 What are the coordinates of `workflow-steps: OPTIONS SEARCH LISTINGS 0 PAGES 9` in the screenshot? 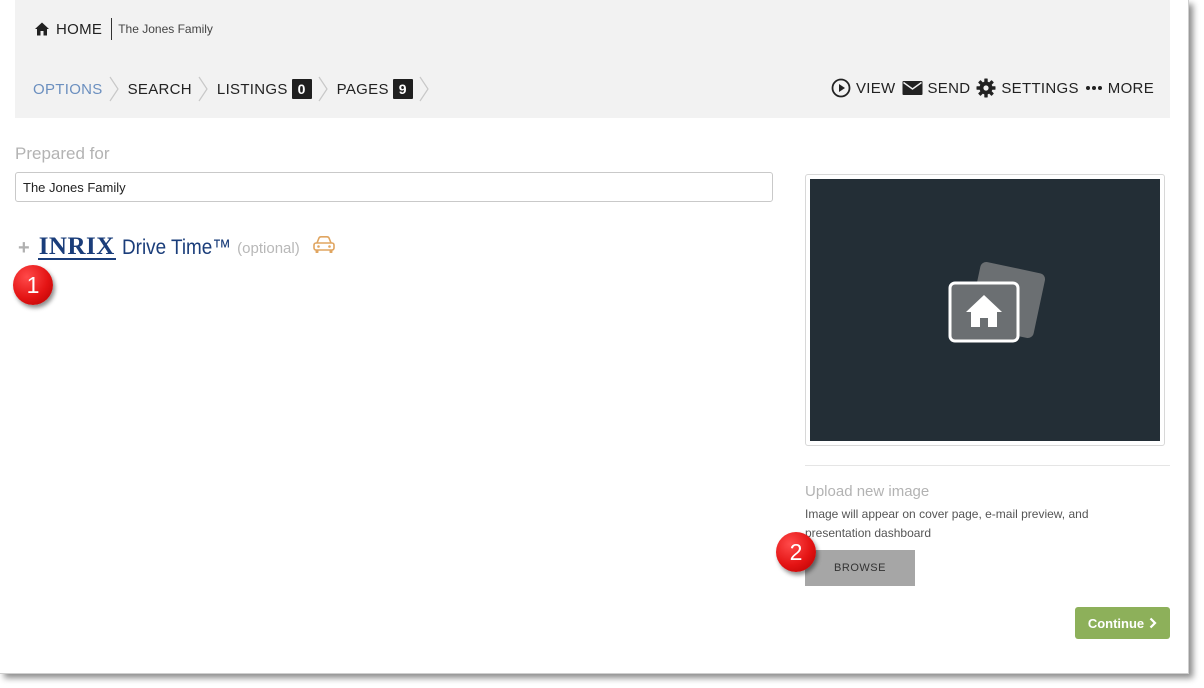 It's located at (235, 89).